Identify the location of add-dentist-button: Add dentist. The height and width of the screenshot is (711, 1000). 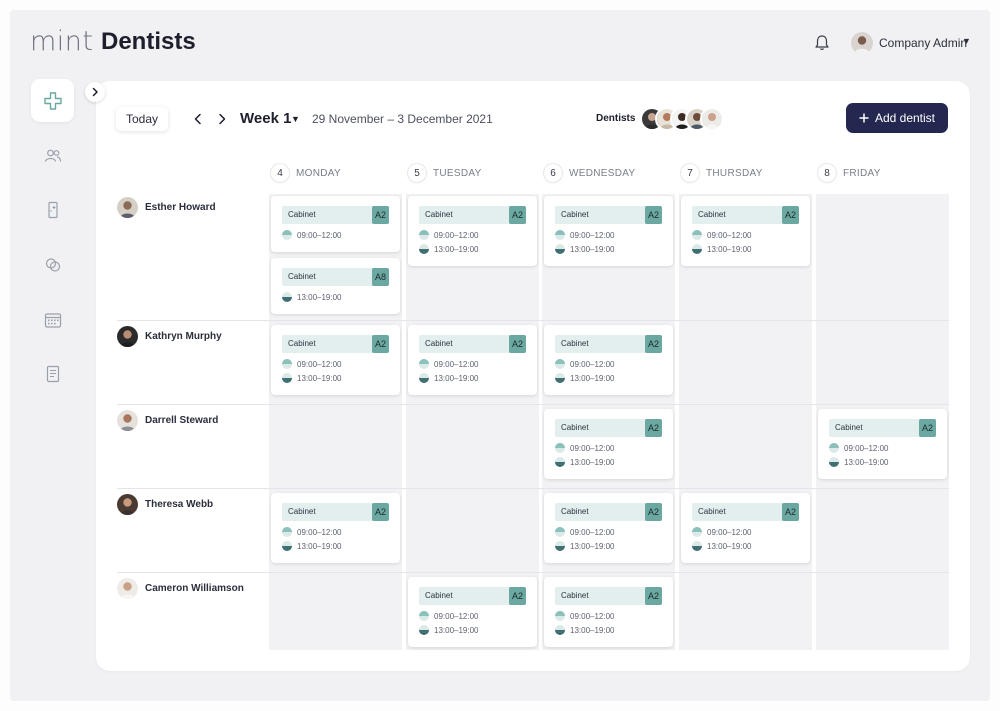
(897, 118).